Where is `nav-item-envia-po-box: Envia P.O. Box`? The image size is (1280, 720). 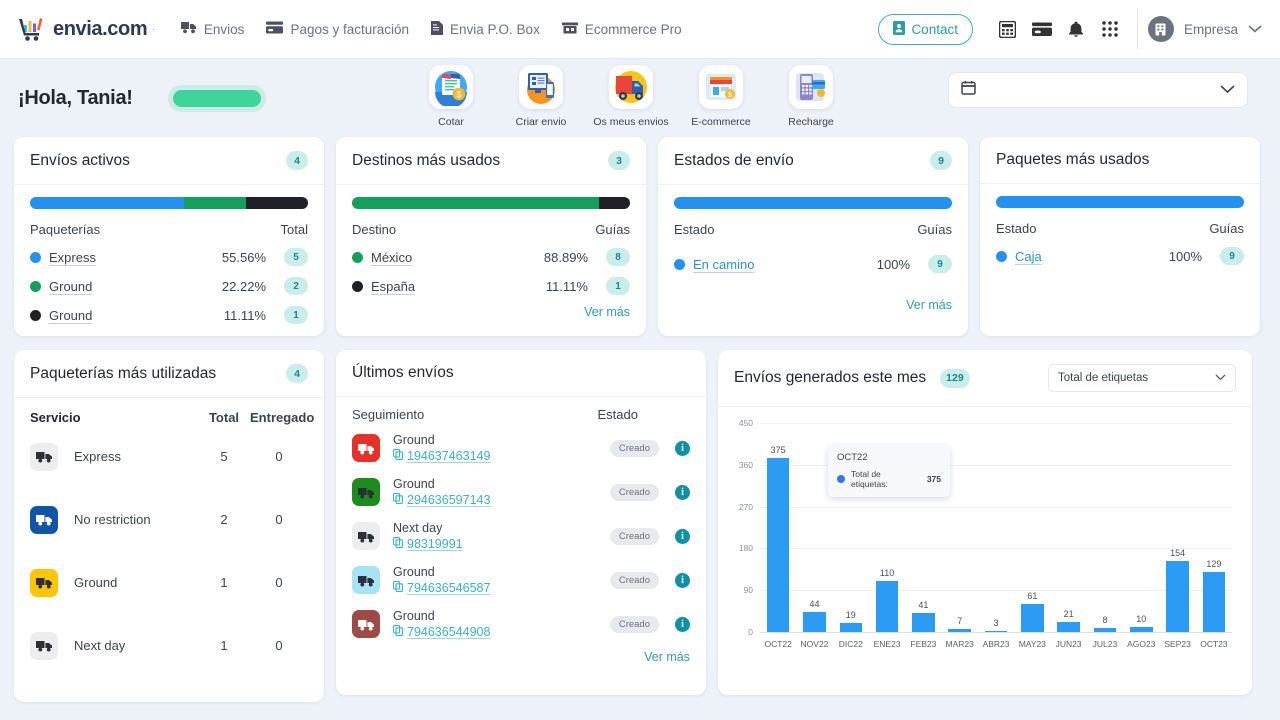 nav-item-envia-po-box: Envia P.O. Box is located at coordinates (485, 29).